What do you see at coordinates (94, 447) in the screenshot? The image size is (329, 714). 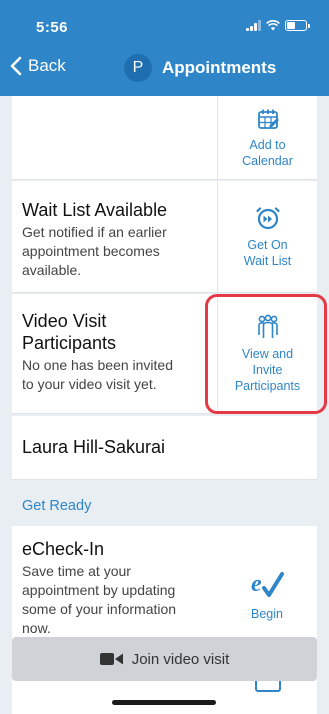 I see `provider-name: Laura Hill-Sakurai` at bounding box center [94, 447].